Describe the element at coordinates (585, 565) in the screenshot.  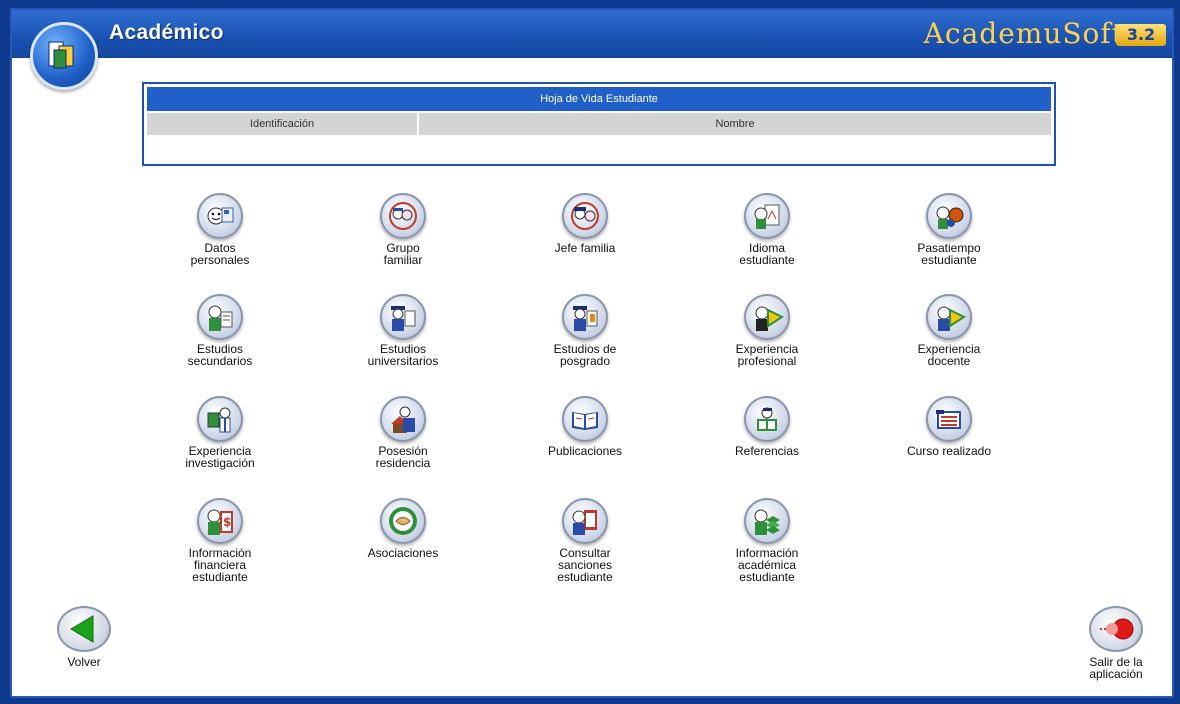
I see `tile-label: Consultar sanciones estudiante` at that location.